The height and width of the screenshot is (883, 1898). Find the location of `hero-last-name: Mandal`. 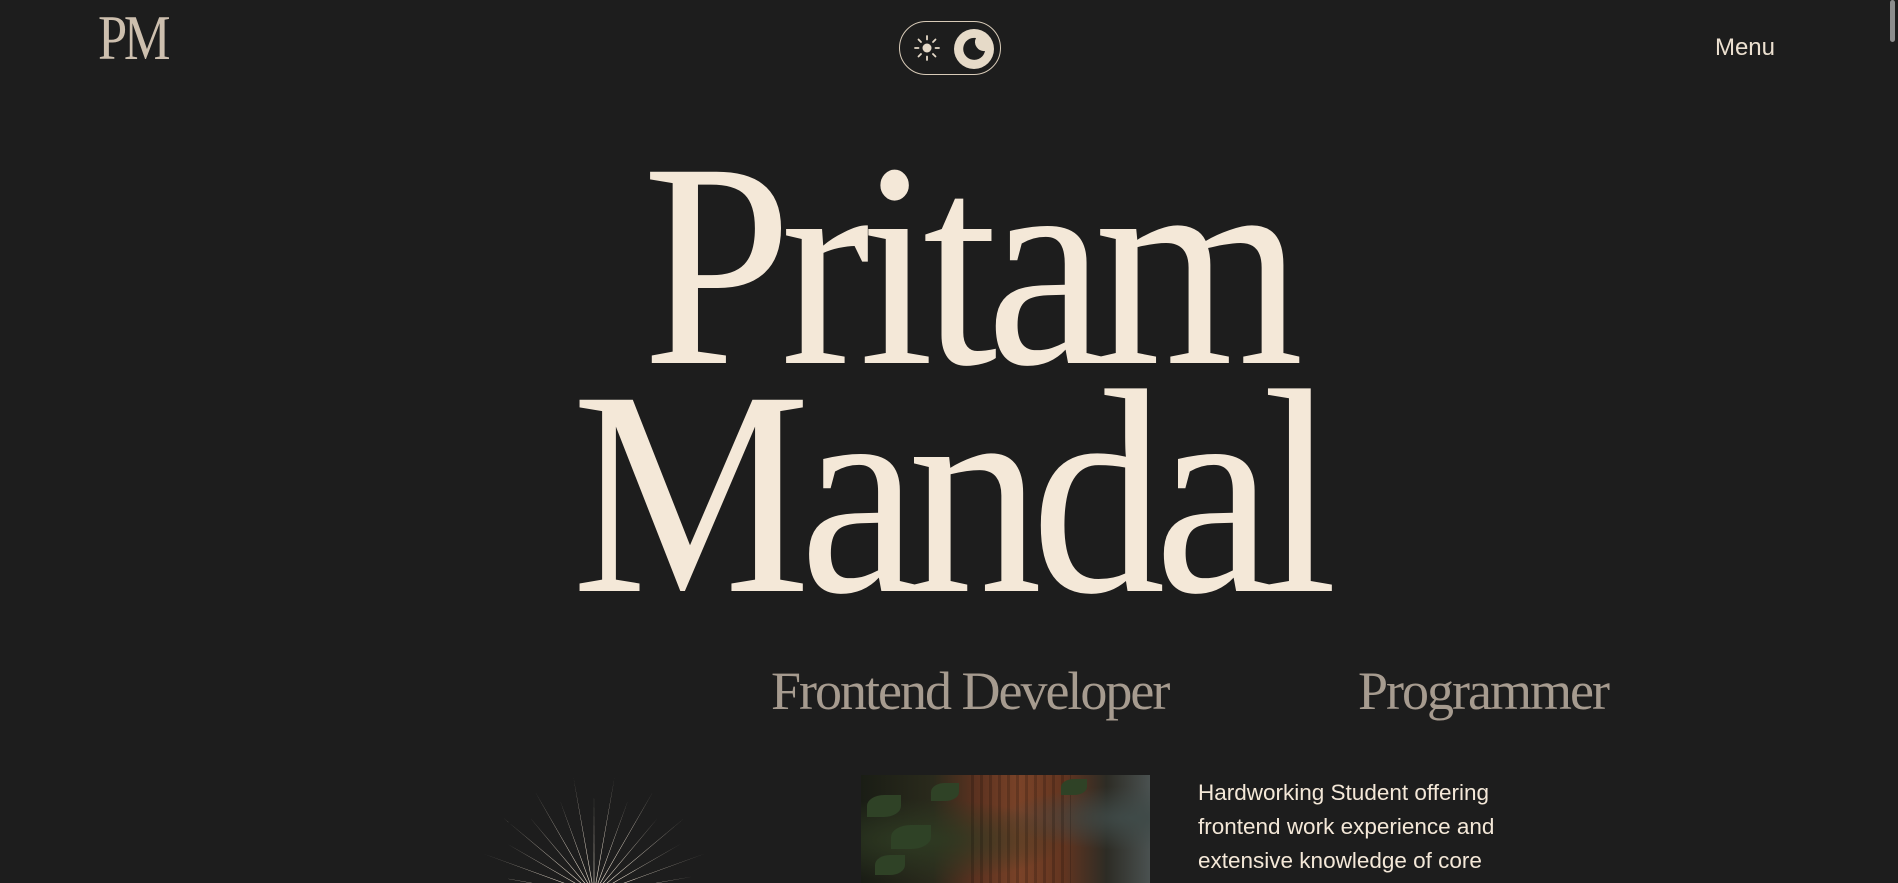

hero-last-name: Mandal is located at coordinates (954, 493).